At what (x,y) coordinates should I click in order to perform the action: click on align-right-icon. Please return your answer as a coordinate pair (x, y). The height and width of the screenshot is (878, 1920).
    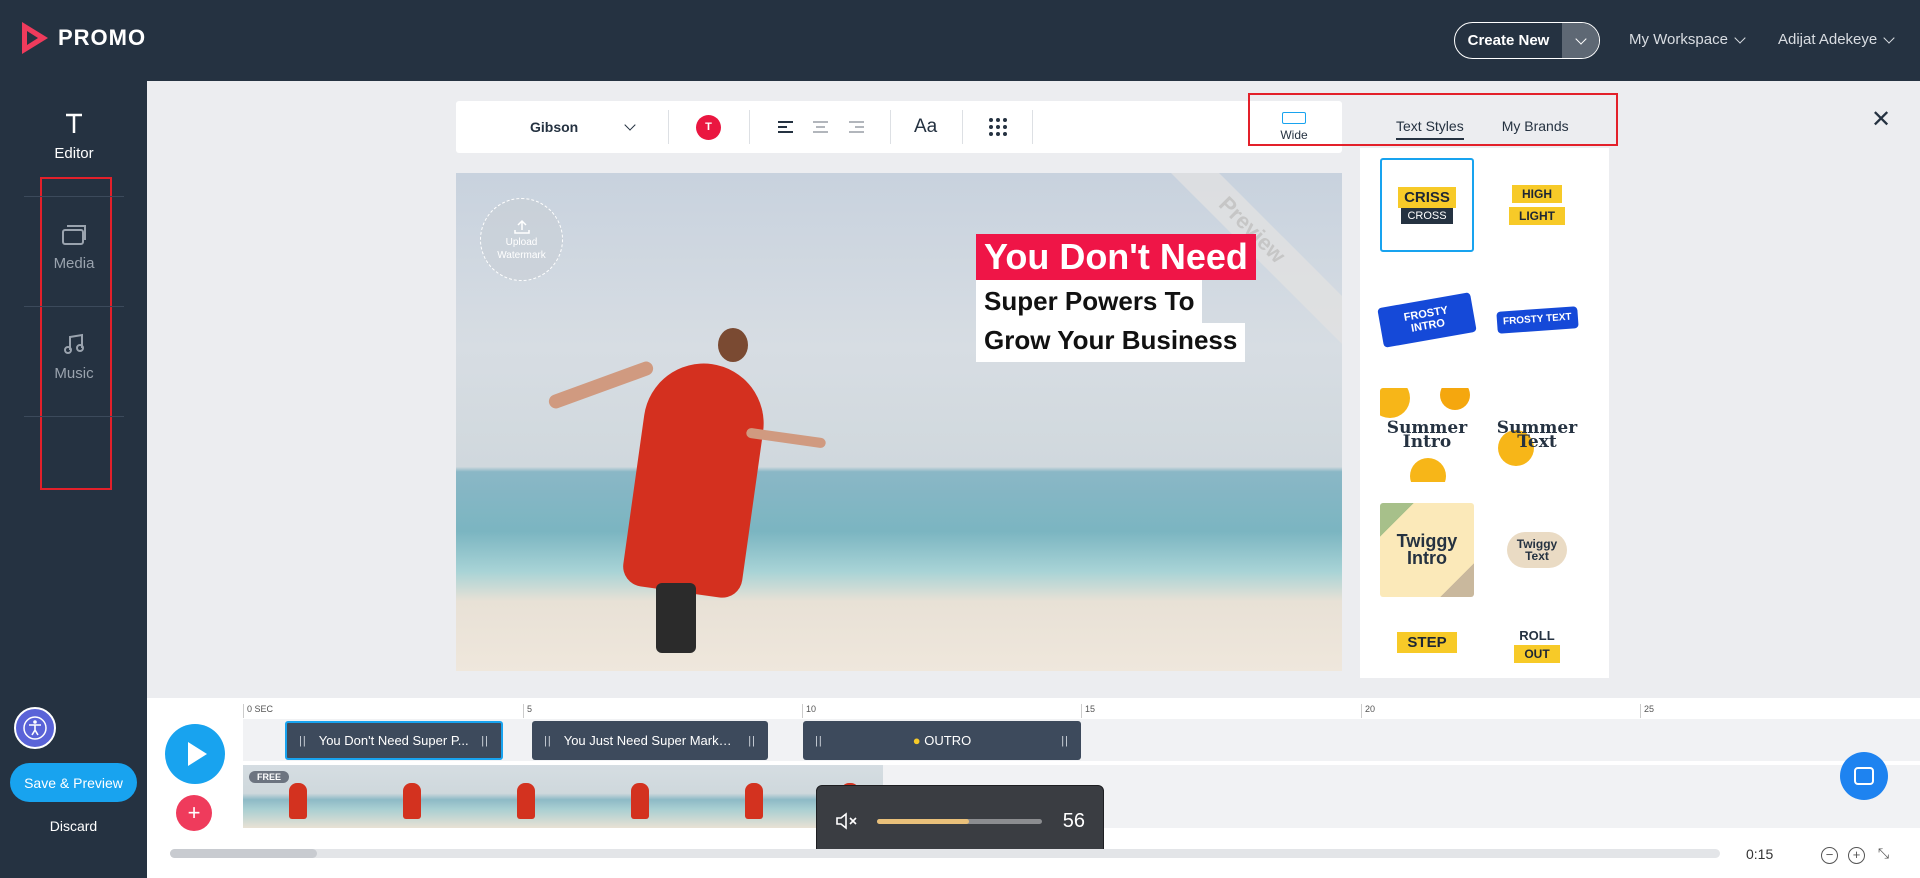
    Looking at the image, I should click on (856, 127).